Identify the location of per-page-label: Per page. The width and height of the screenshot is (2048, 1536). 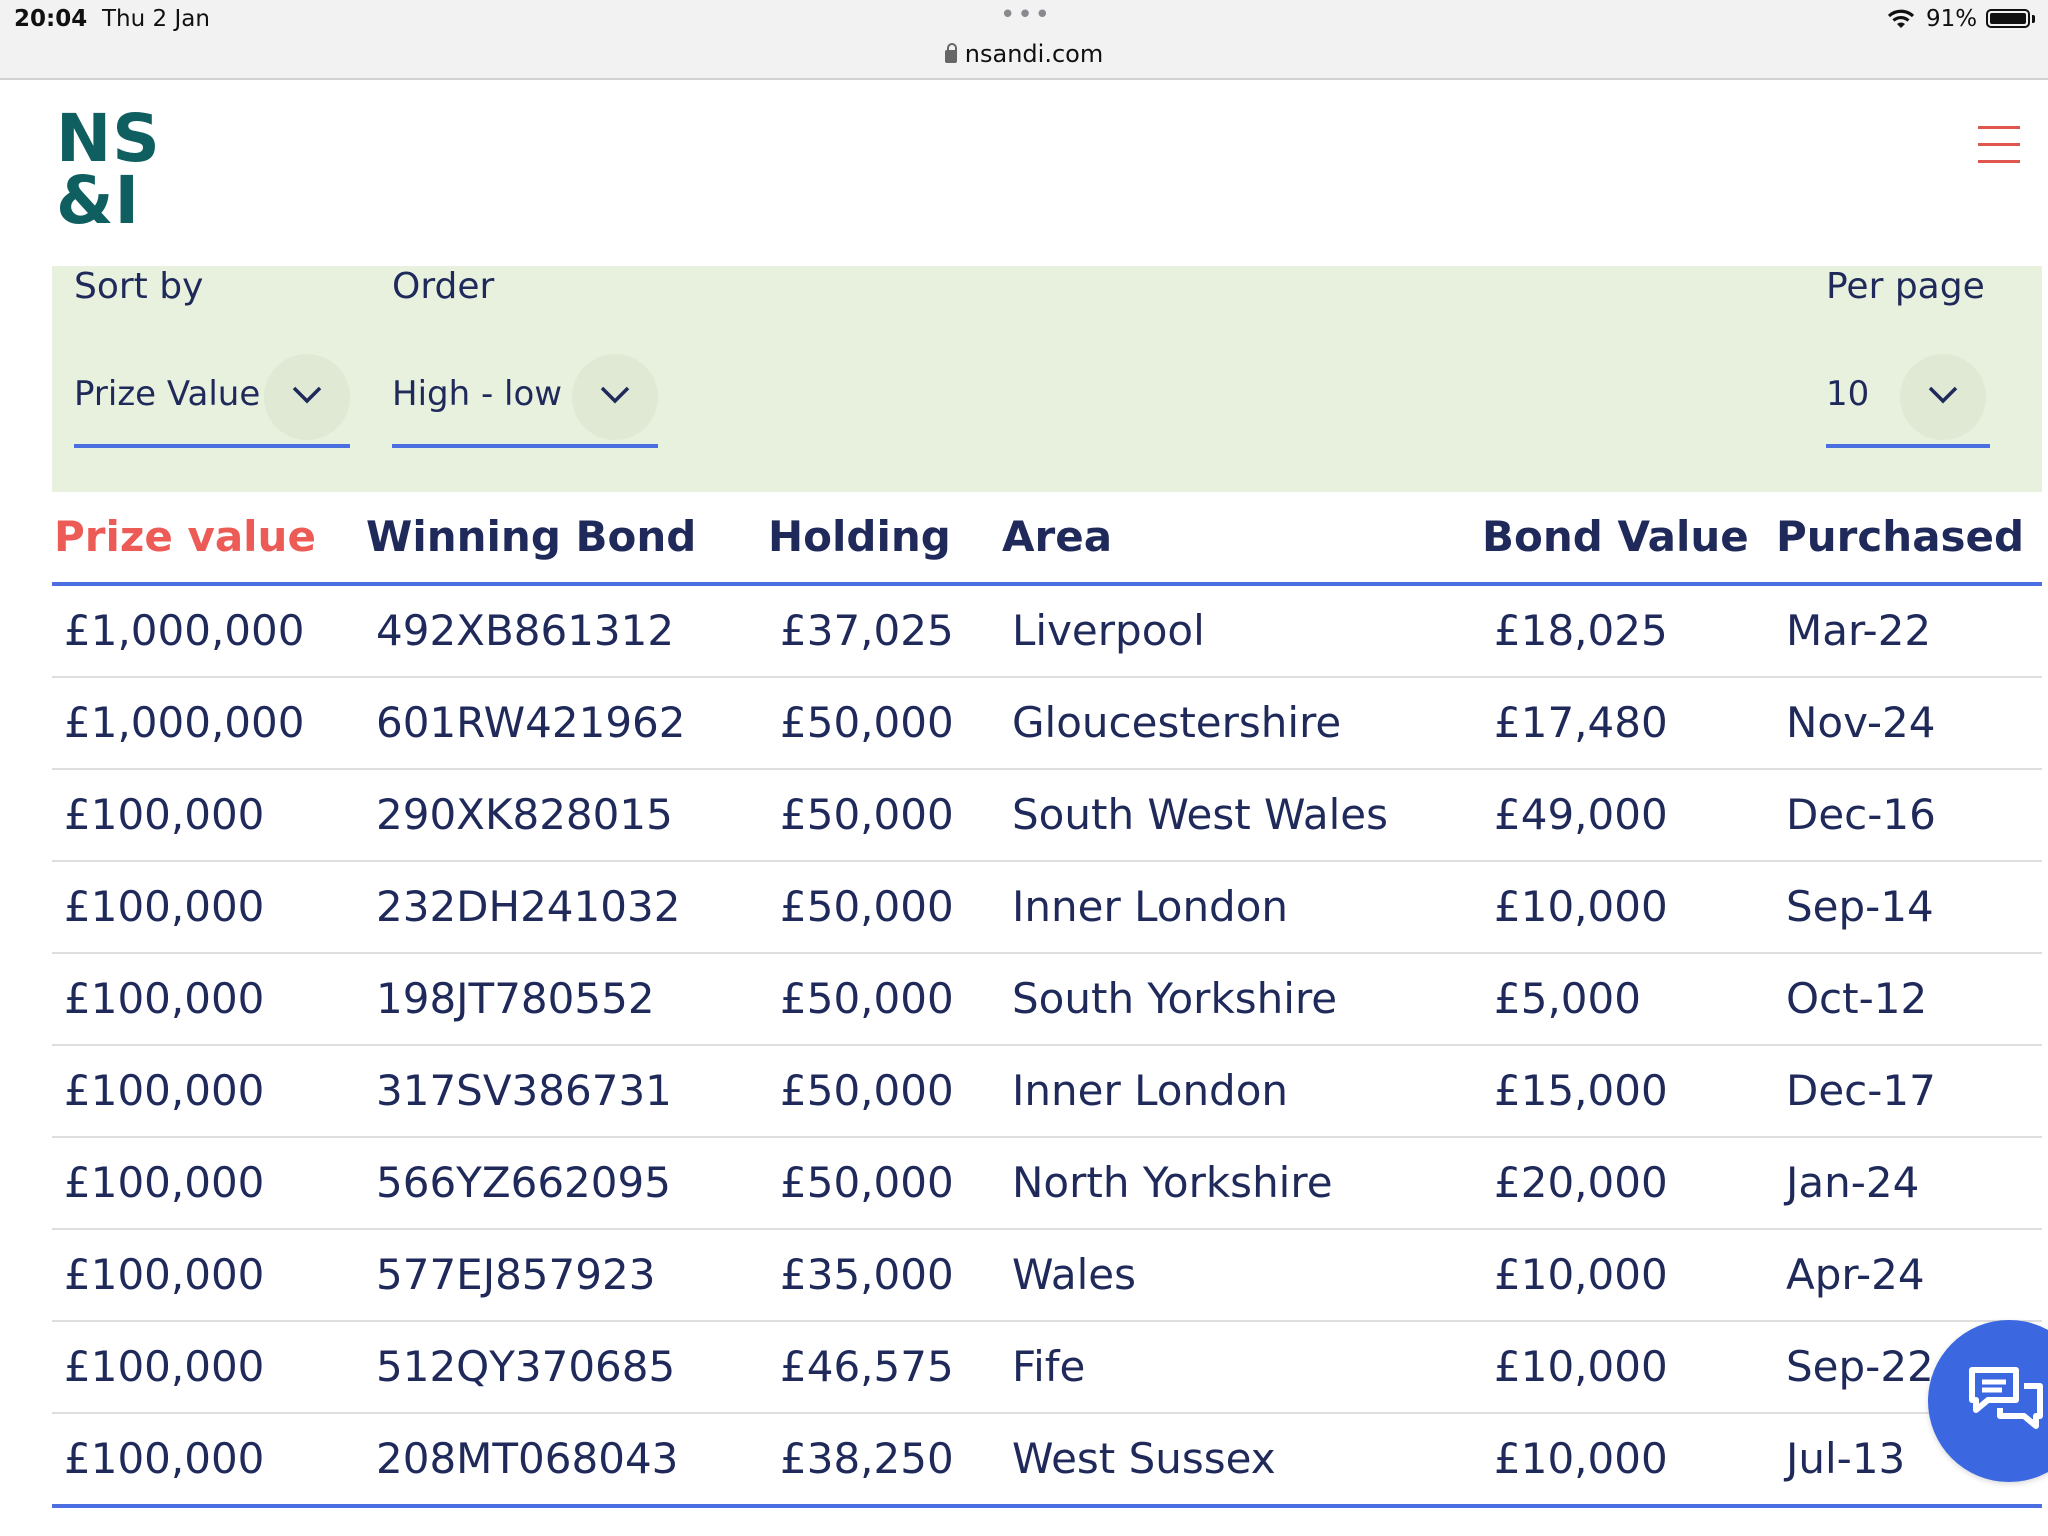
(1905, 286).